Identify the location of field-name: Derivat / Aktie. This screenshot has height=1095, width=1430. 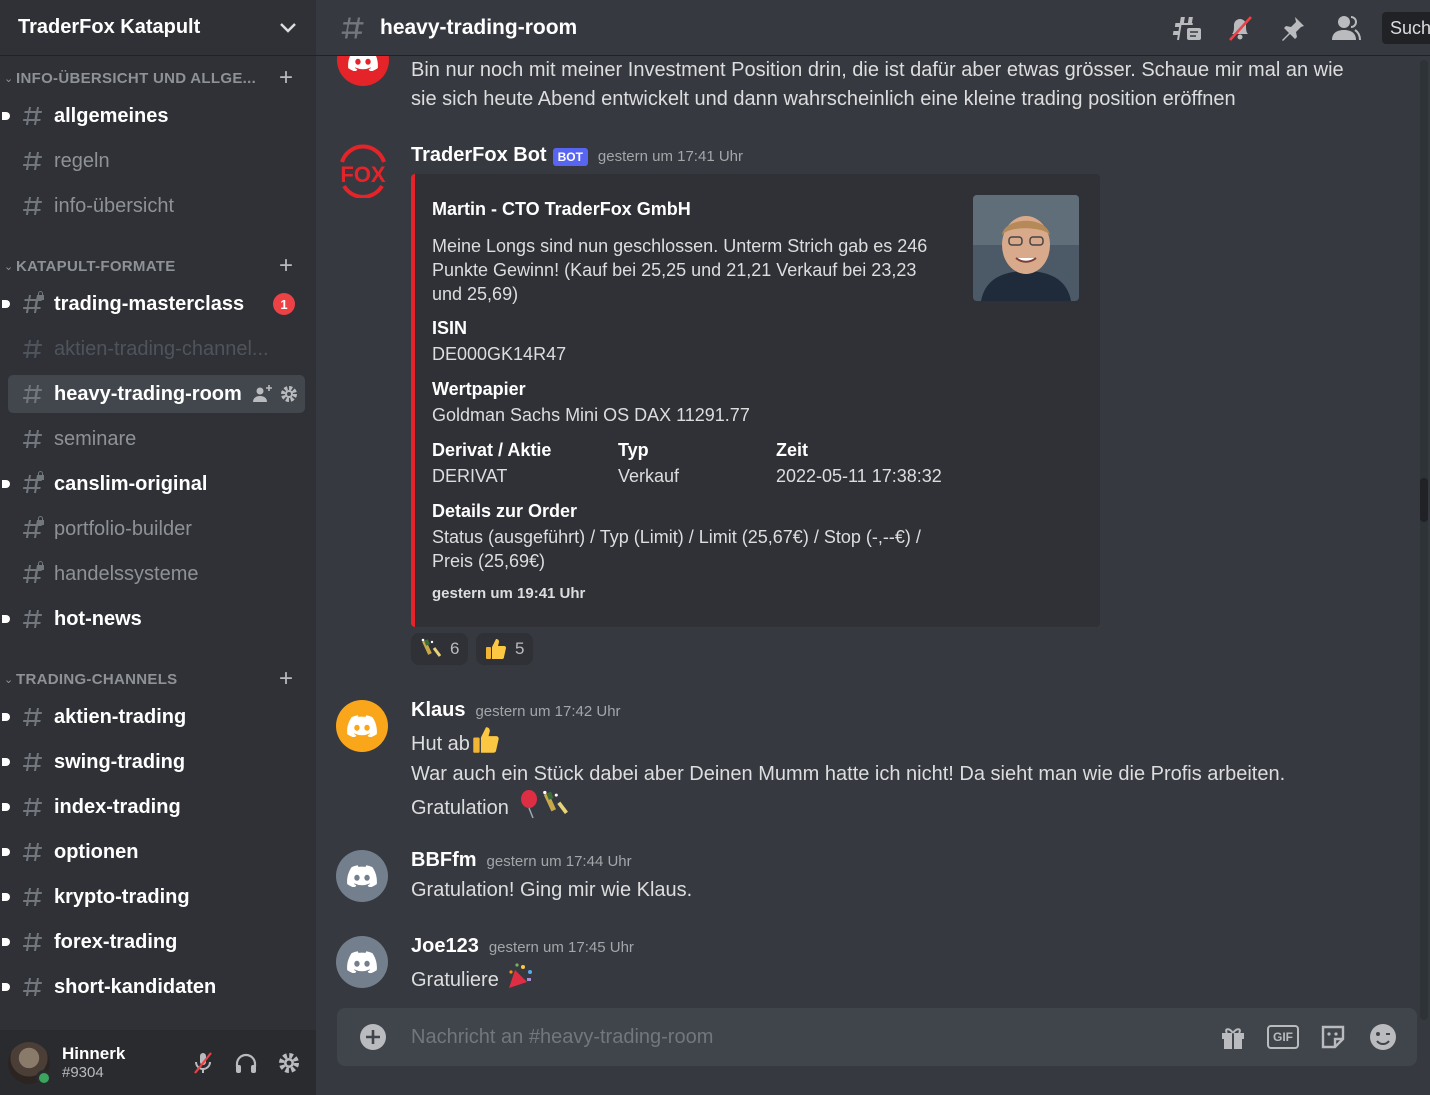
(492, 450).